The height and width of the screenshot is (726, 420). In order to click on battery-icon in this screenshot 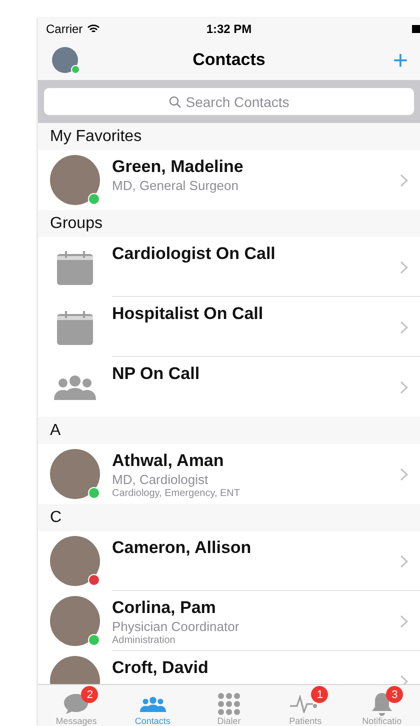, I will do `click(416, 29)`.